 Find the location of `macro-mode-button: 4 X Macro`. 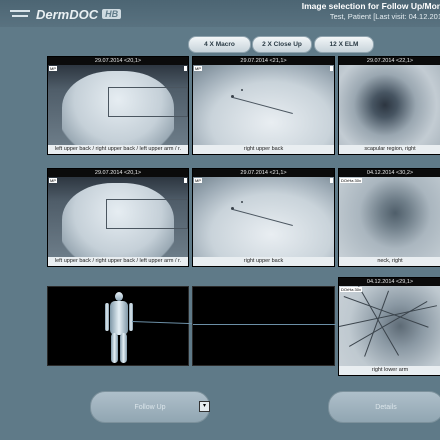

macro-mode-button: 4 X Macro is located at coordinates (219, 44).